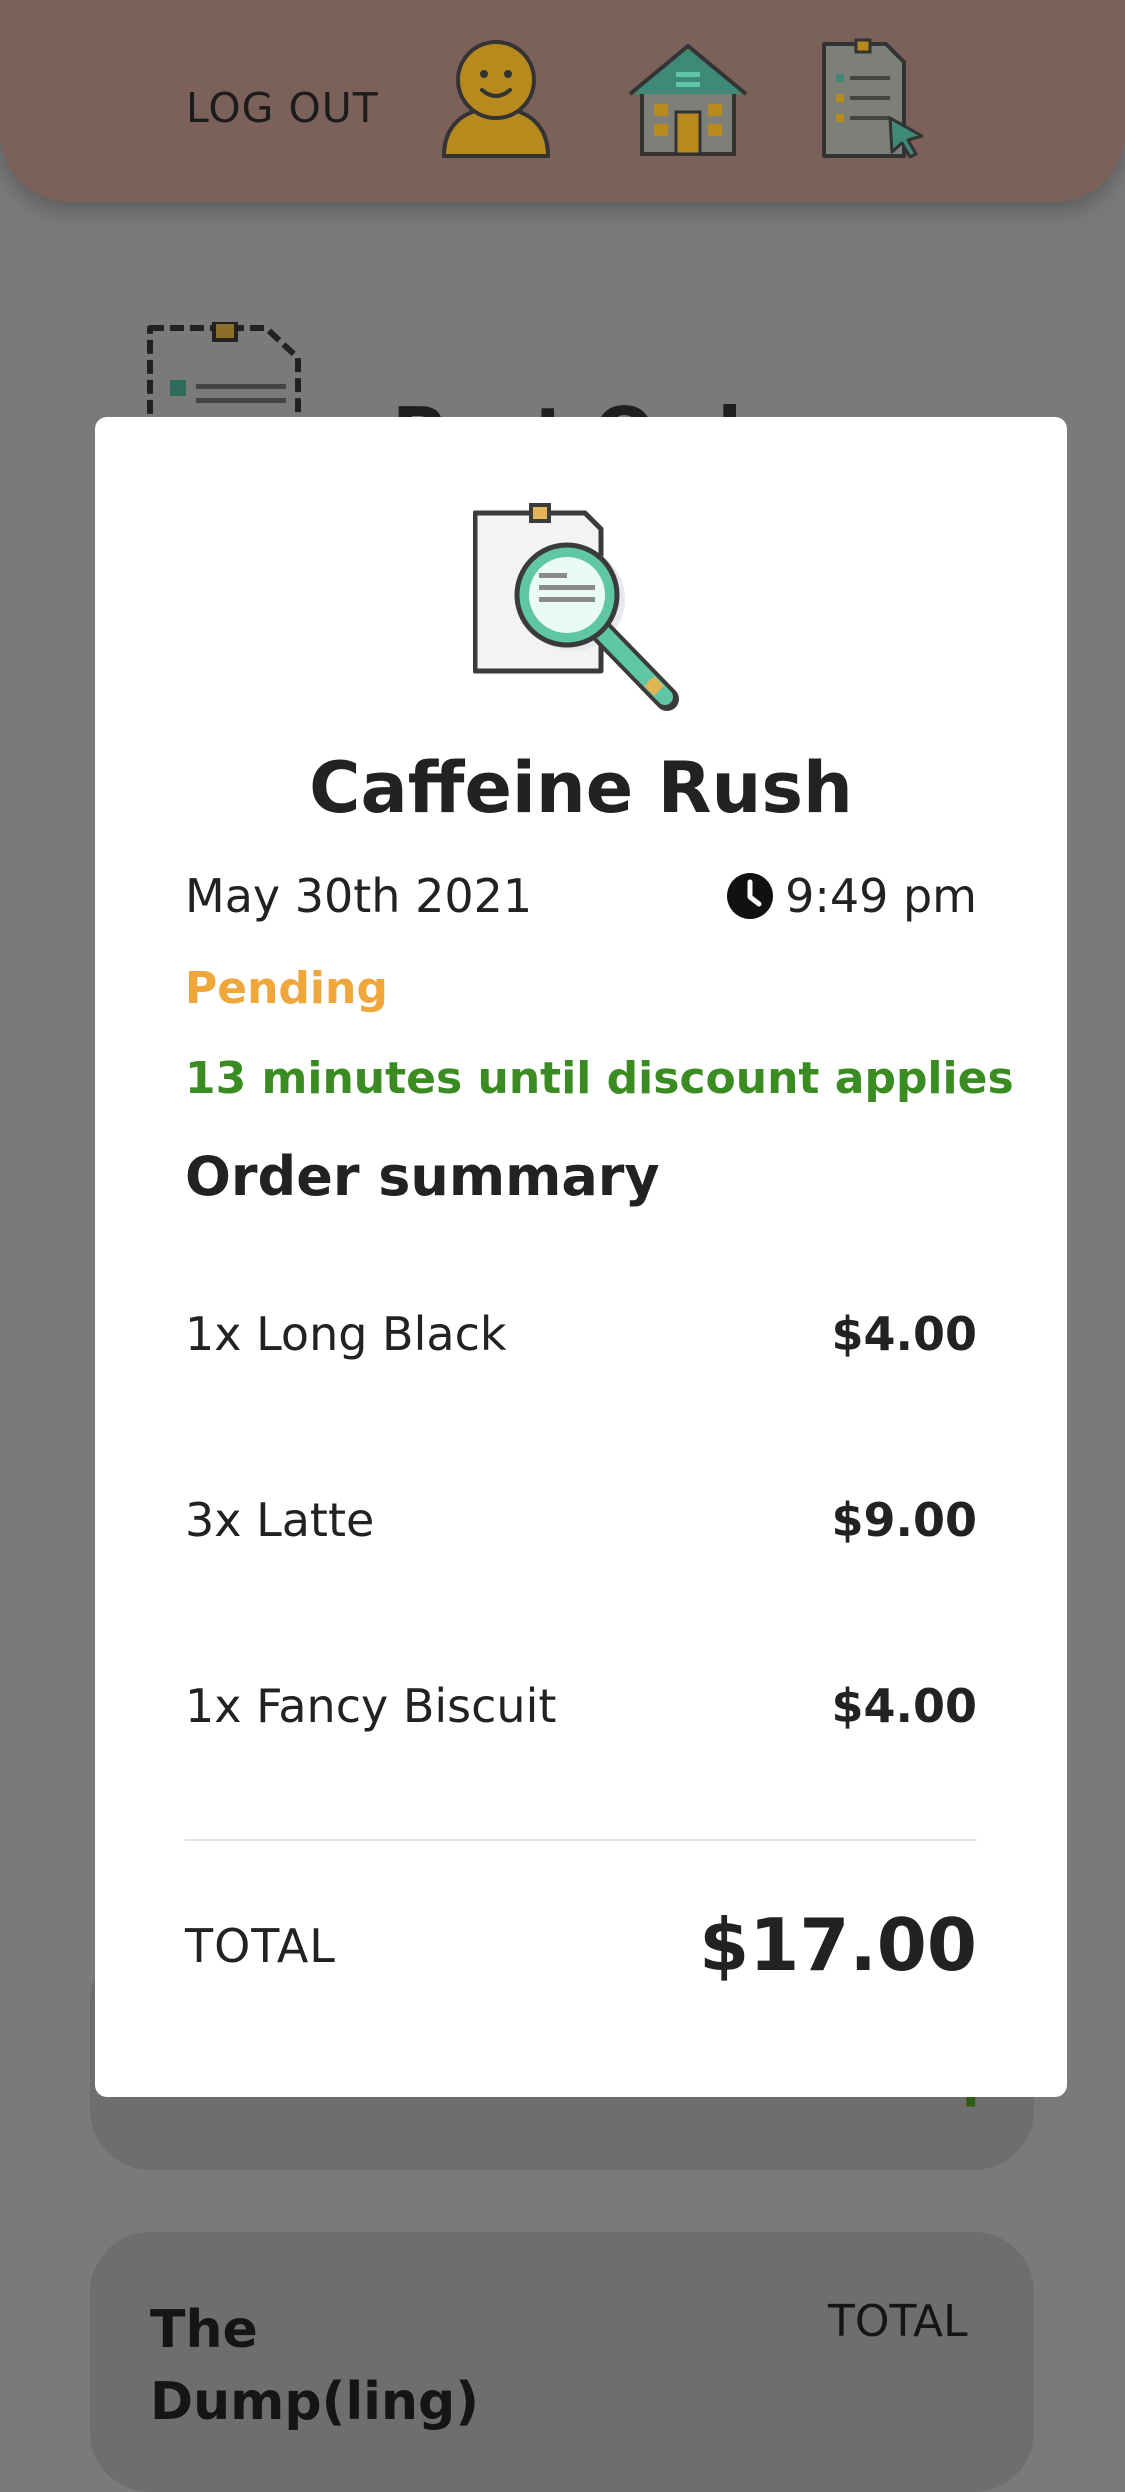 This screenshot has width=1125, height=2492. I want to click on profile-icon, so click(496, 99).